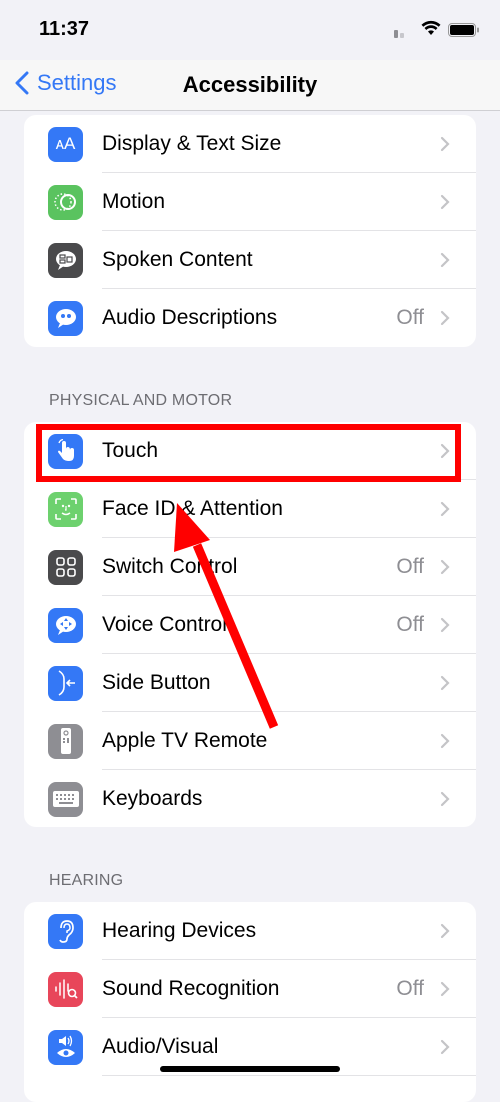 The image size is (500, 1102). Describe the element at coordinates (250, 1069) in the screenshot. I see `home-indicator` at that location.